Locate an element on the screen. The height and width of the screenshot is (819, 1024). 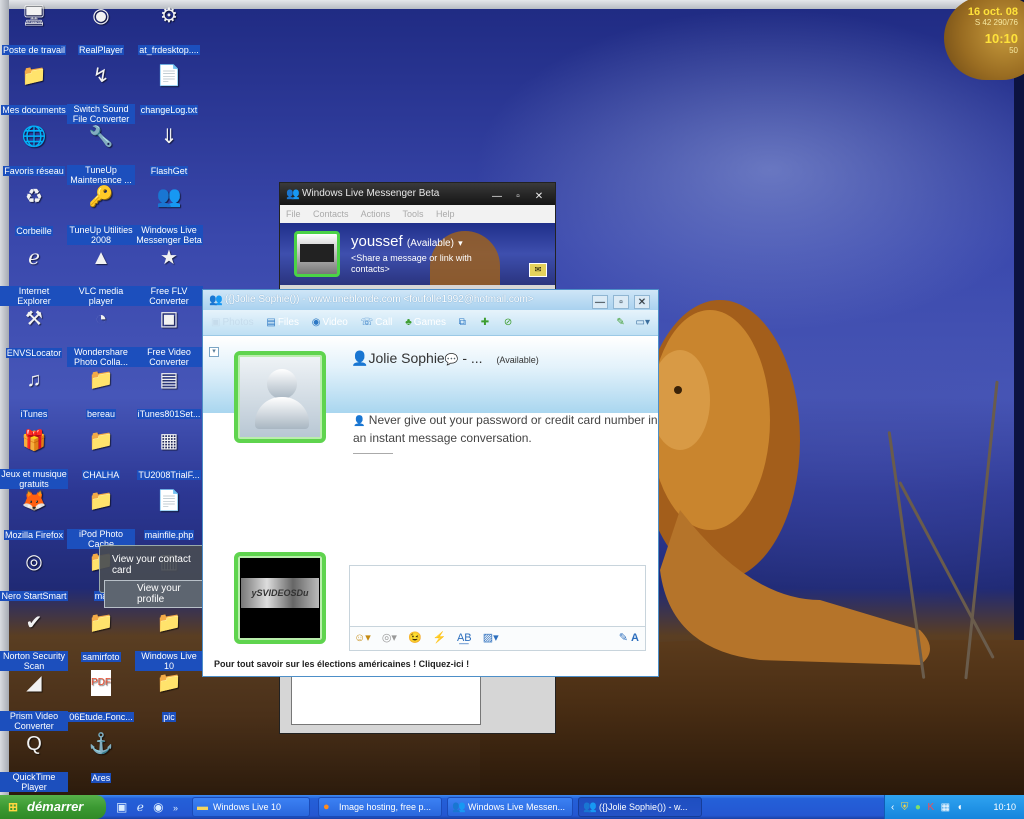
games-button: ♣ Games is located at coordinates (425, 323).